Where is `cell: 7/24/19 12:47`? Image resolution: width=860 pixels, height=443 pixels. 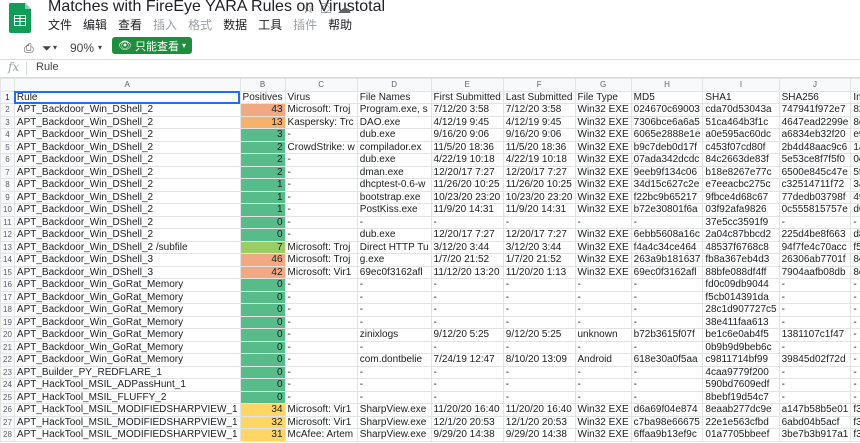 cell: 7/24/19 12:47 is located at coordinates (467, 360).